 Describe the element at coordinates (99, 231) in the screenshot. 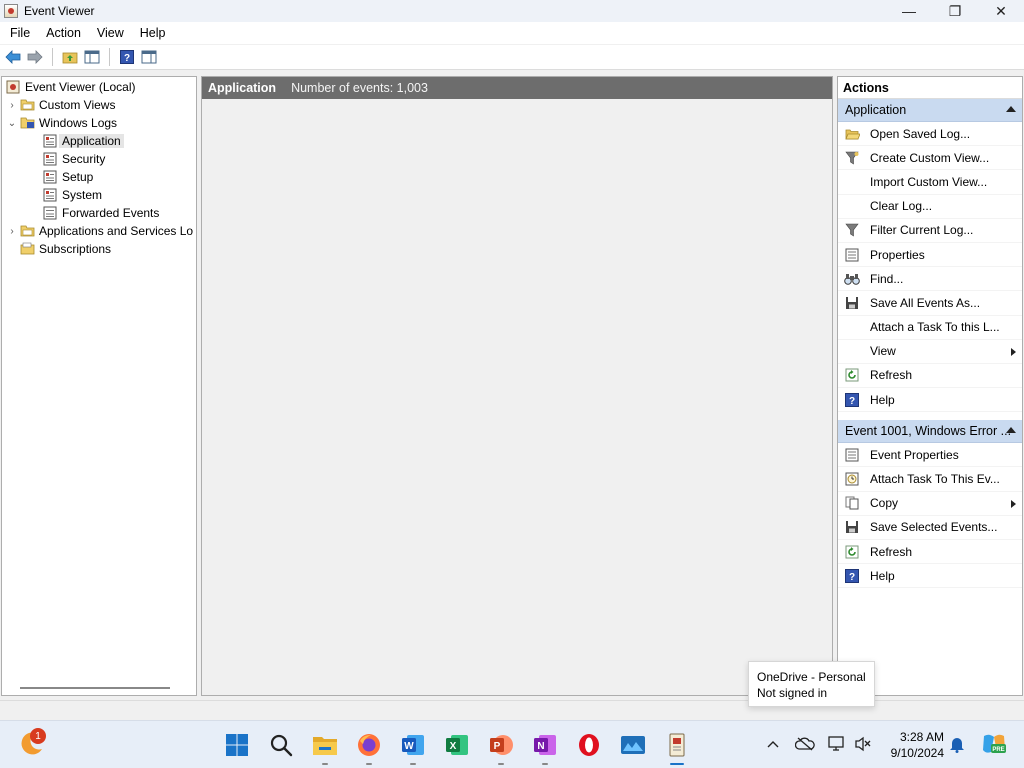

I see `tree-item-apps-services: › Applications and Services Lo` at that location.